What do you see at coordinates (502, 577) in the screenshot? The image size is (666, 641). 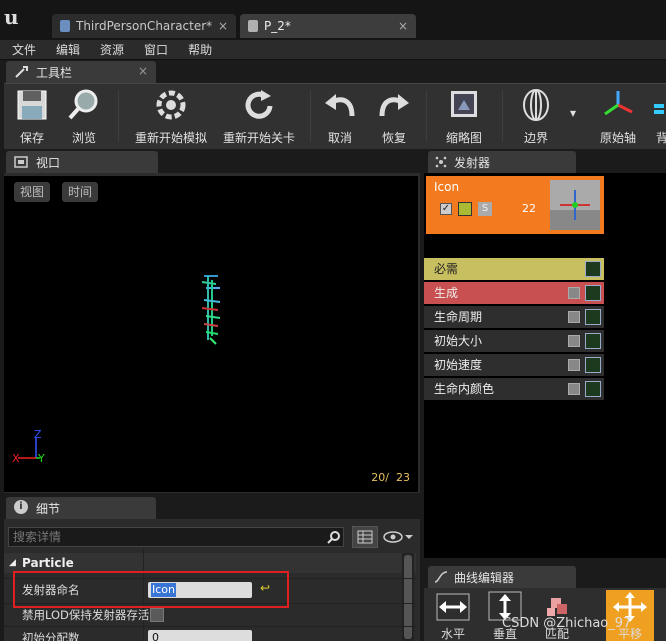 I see `curve-editor-tab: 曲线编辑器` at bounding box center [502, 577].